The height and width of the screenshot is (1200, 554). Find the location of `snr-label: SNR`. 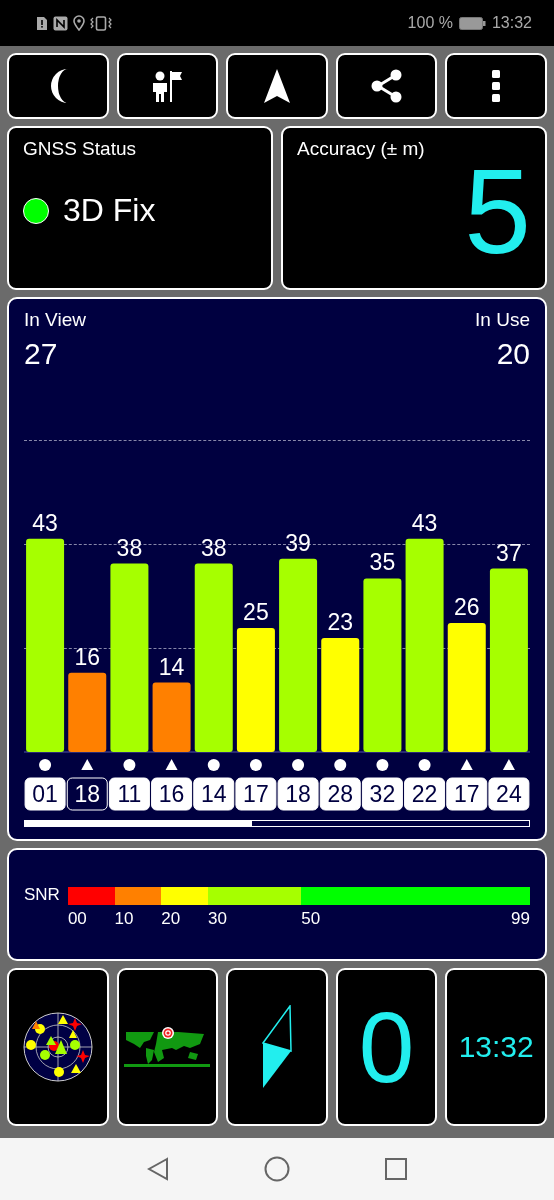

snr-label: SNR is located at coordinates (42, 894).